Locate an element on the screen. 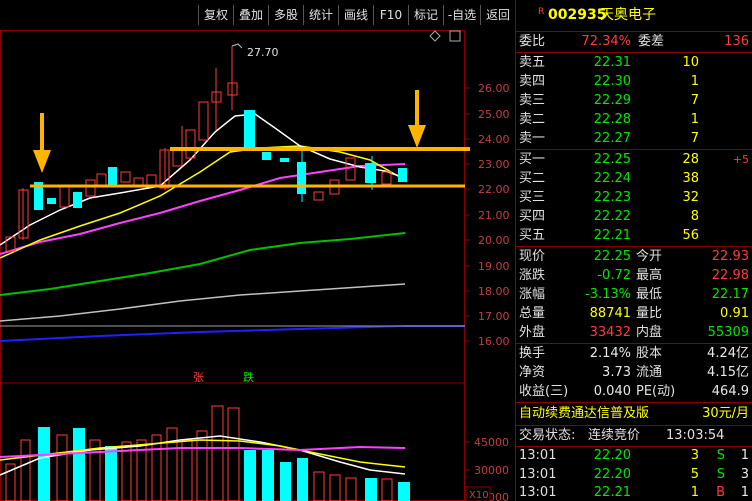 This screenshot has width=752, height=501. order-label: 买二 is located at coordinates (532, 178).